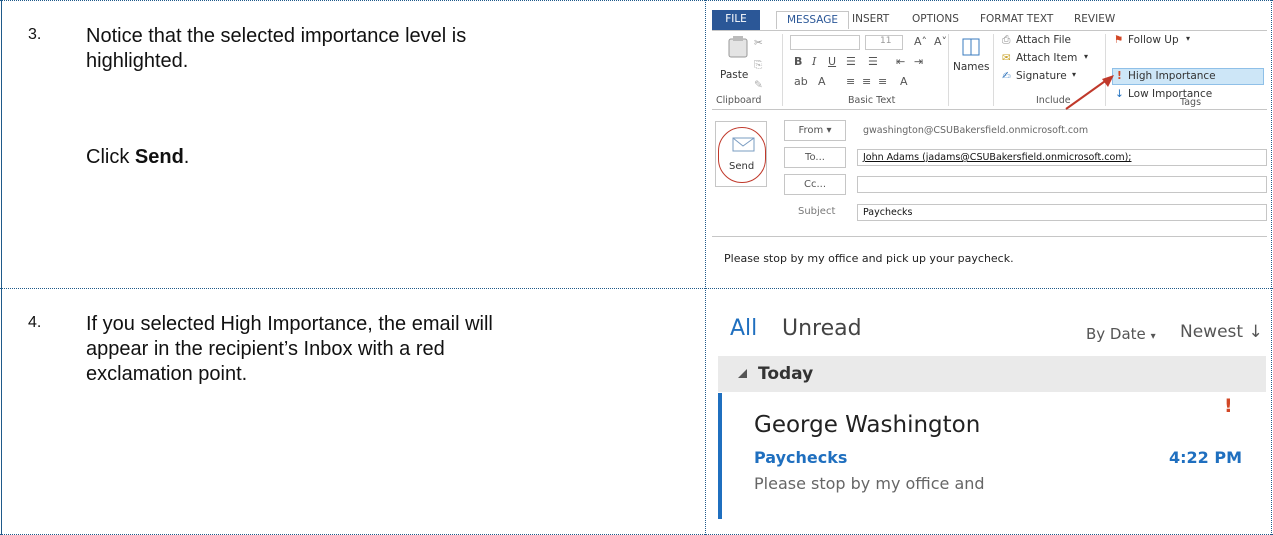 This screenshot has width=1273, height=535. I want to click on step-3-instruction: Click Send., so click(376, 157).